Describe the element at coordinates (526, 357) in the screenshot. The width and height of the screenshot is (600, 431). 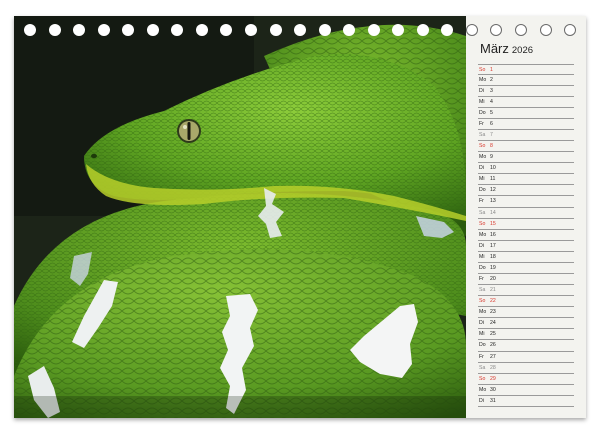
I see `day-row: Fr 27` at that location.